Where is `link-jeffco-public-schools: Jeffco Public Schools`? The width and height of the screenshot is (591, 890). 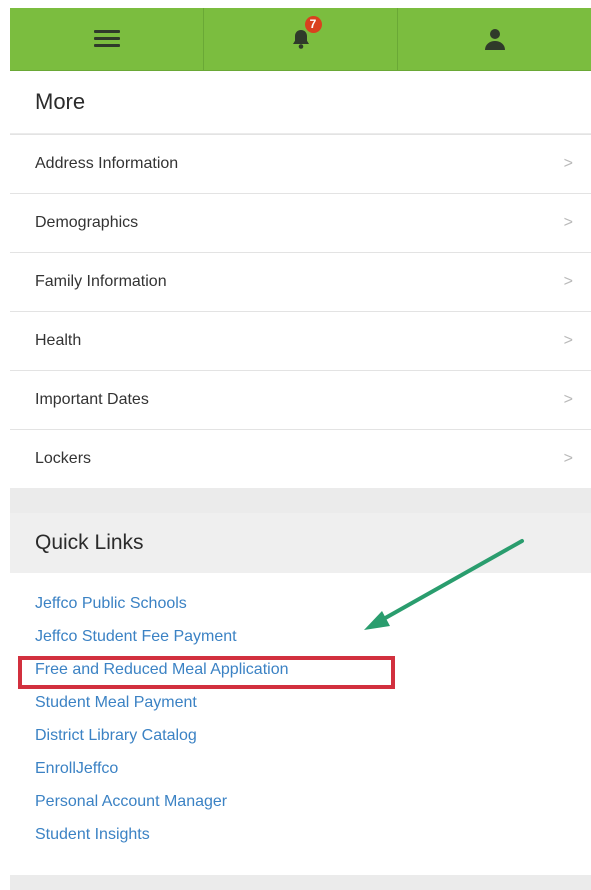
link-jeffco-public-schools: Jeffco Public Schools is located at coordinates (111, 604).